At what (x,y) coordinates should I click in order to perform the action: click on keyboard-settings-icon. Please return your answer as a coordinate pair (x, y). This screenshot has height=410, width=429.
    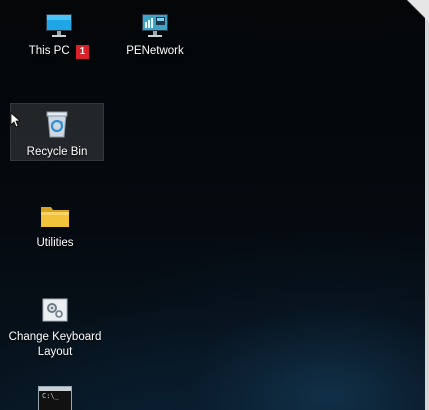
    Looking at the image, I should click on (55, 310).